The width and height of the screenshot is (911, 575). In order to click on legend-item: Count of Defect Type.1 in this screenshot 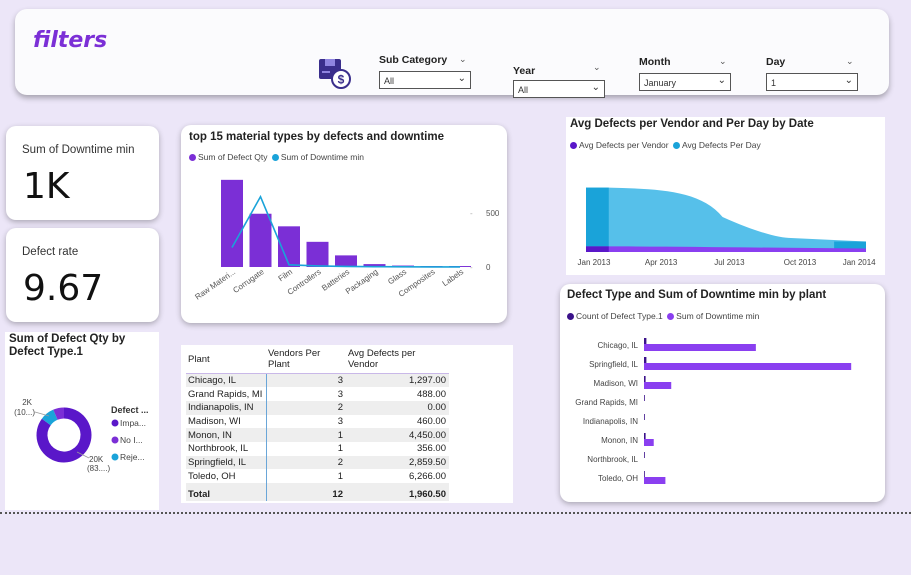, I will do `click(619, 316)`.